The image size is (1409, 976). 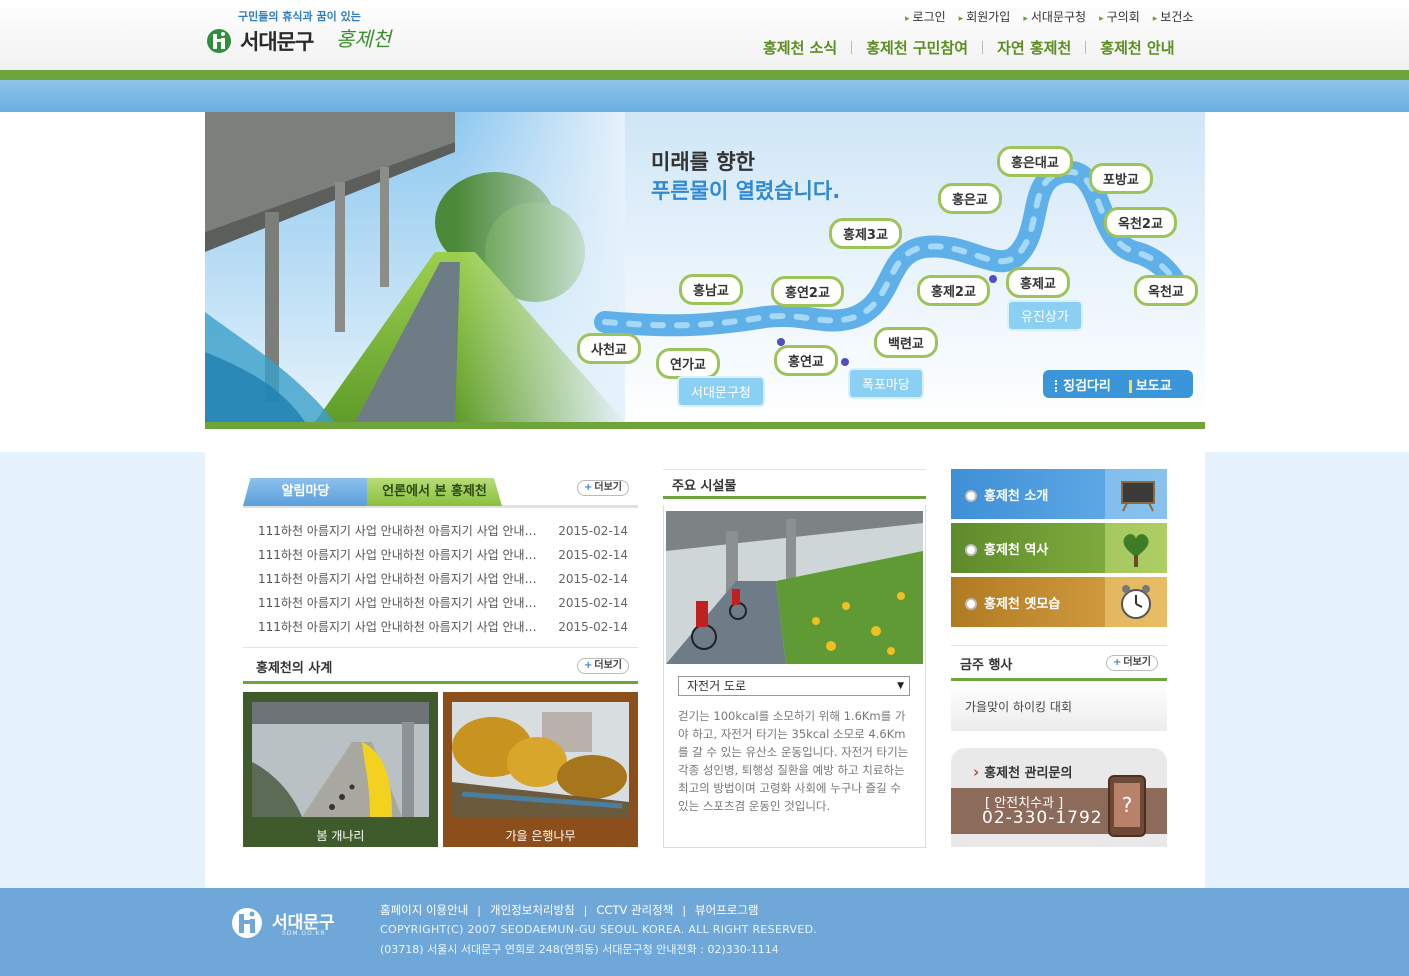 What do you see at coordinates (721, 391) in the screenshot?
I see `facility-label-district-office: 서대문구청` at bounding box center [721, 391].